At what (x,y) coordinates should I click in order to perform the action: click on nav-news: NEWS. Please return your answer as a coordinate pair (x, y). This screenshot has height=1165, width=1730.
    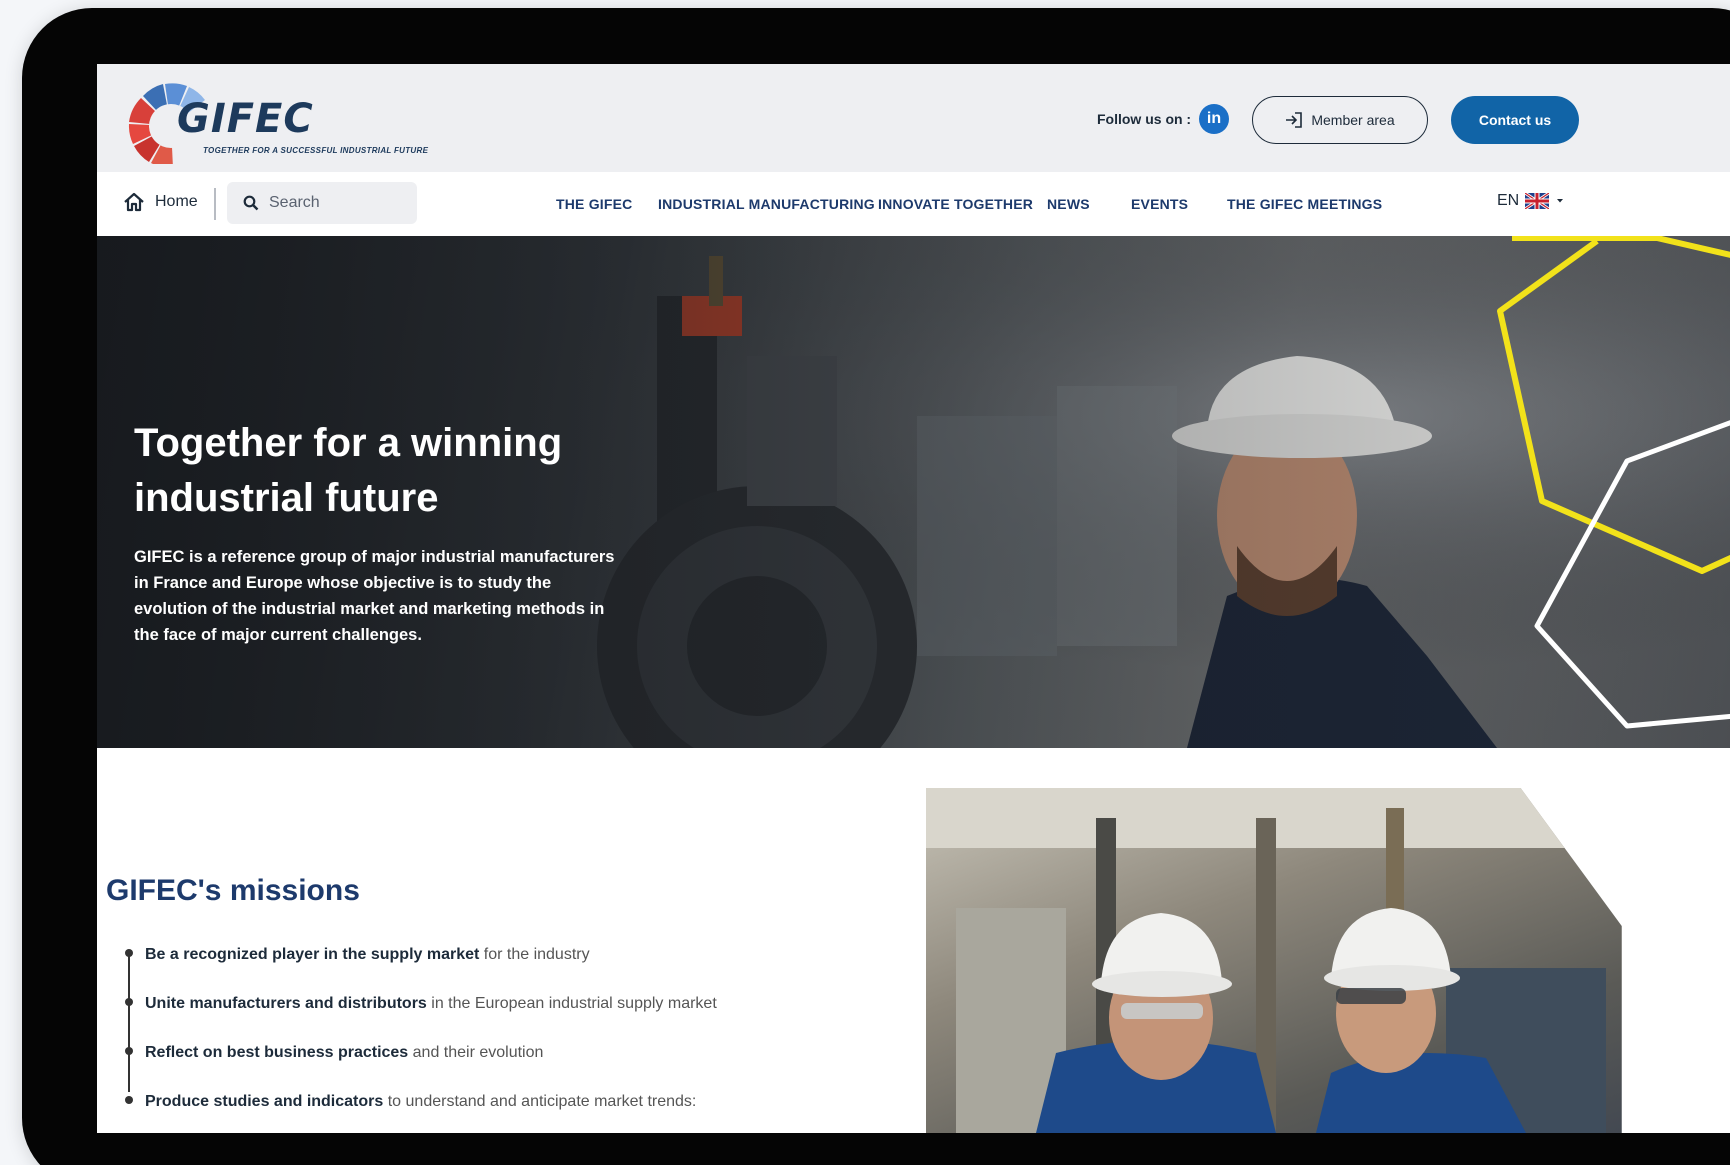
    Looking at the image, I should click on (1068, 204).